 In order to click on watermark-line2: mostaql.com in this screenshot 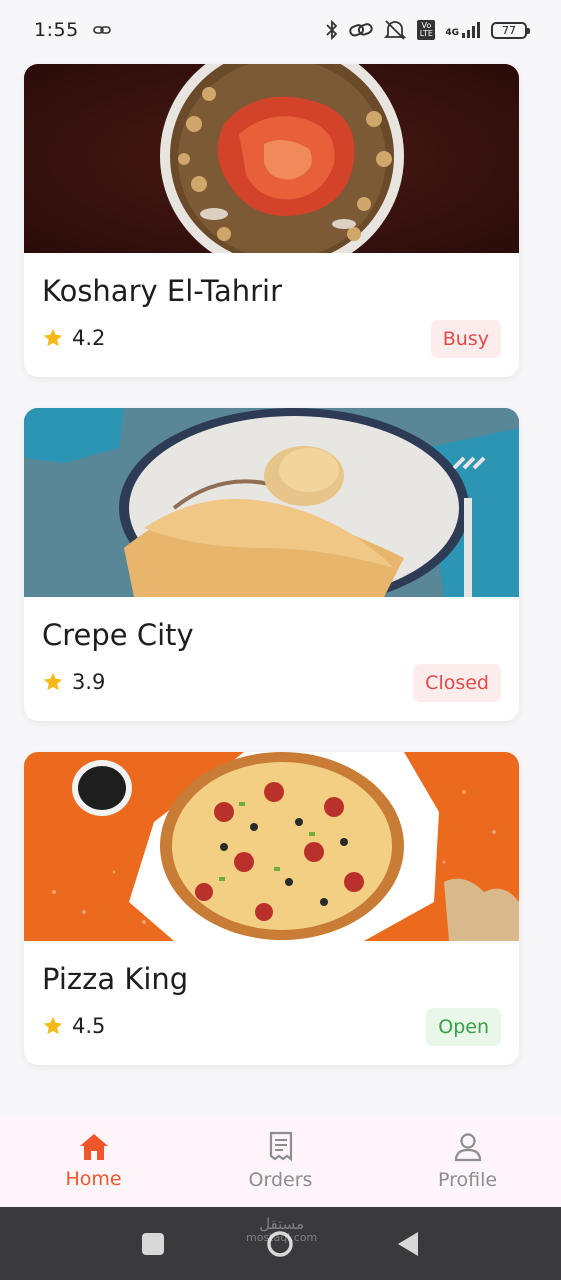, I will do `click(282, 1237)`.